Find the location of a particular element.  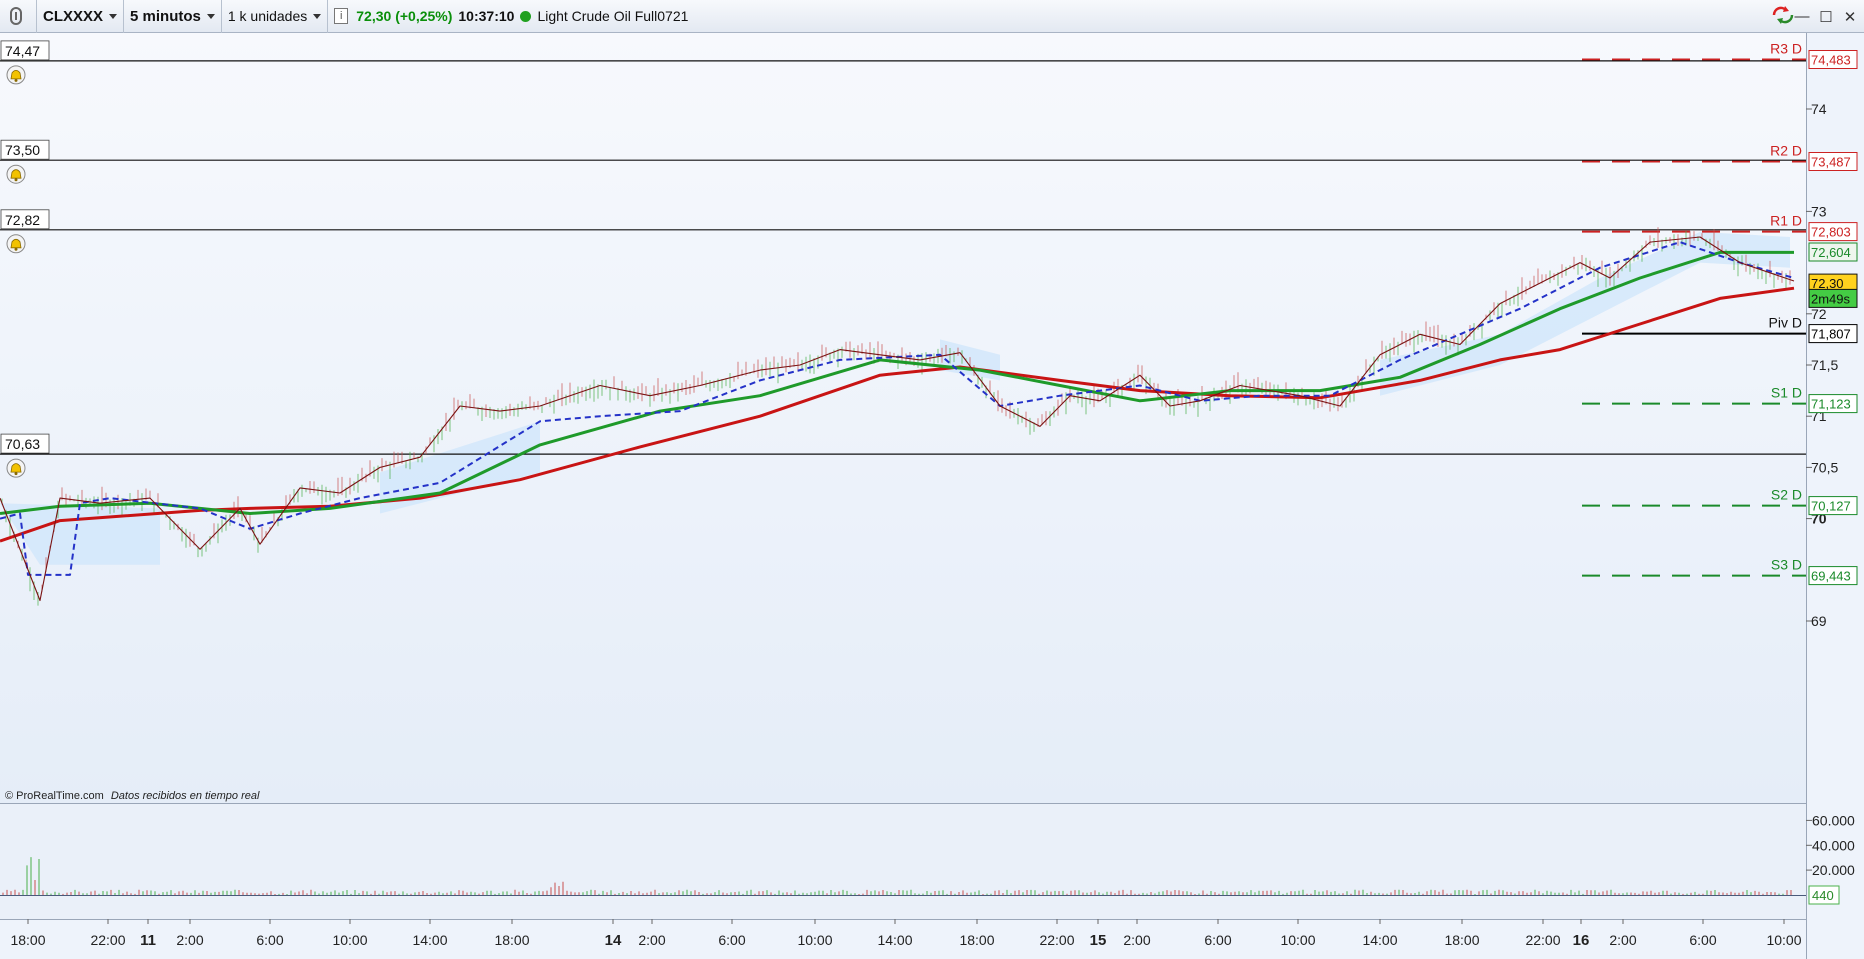

volume-last-value: 440 is located at coordinates (1823, 895).